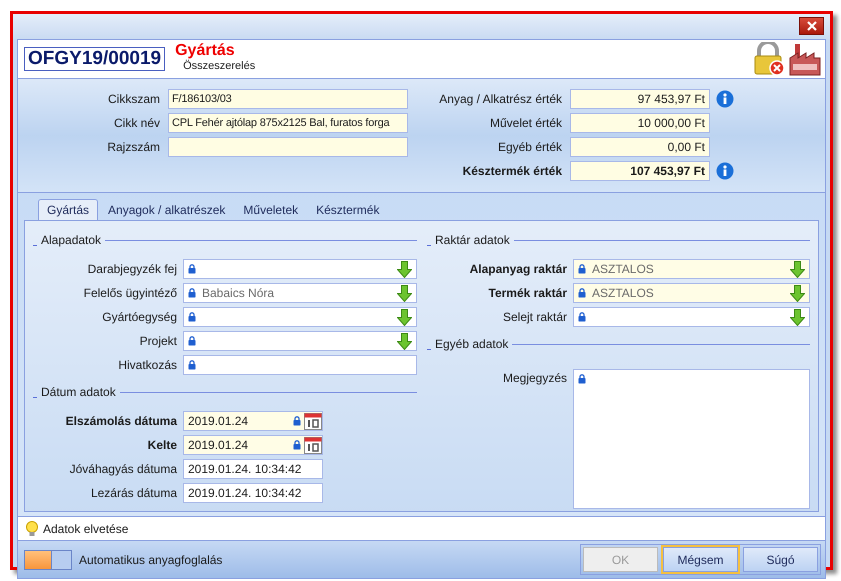 The width and height of the screenshot is (841, 581). What do you see at coordinates (471, 344) in the screenshot?
I see `group-title: Egyéb adatok` at bounding box center [471, 344].